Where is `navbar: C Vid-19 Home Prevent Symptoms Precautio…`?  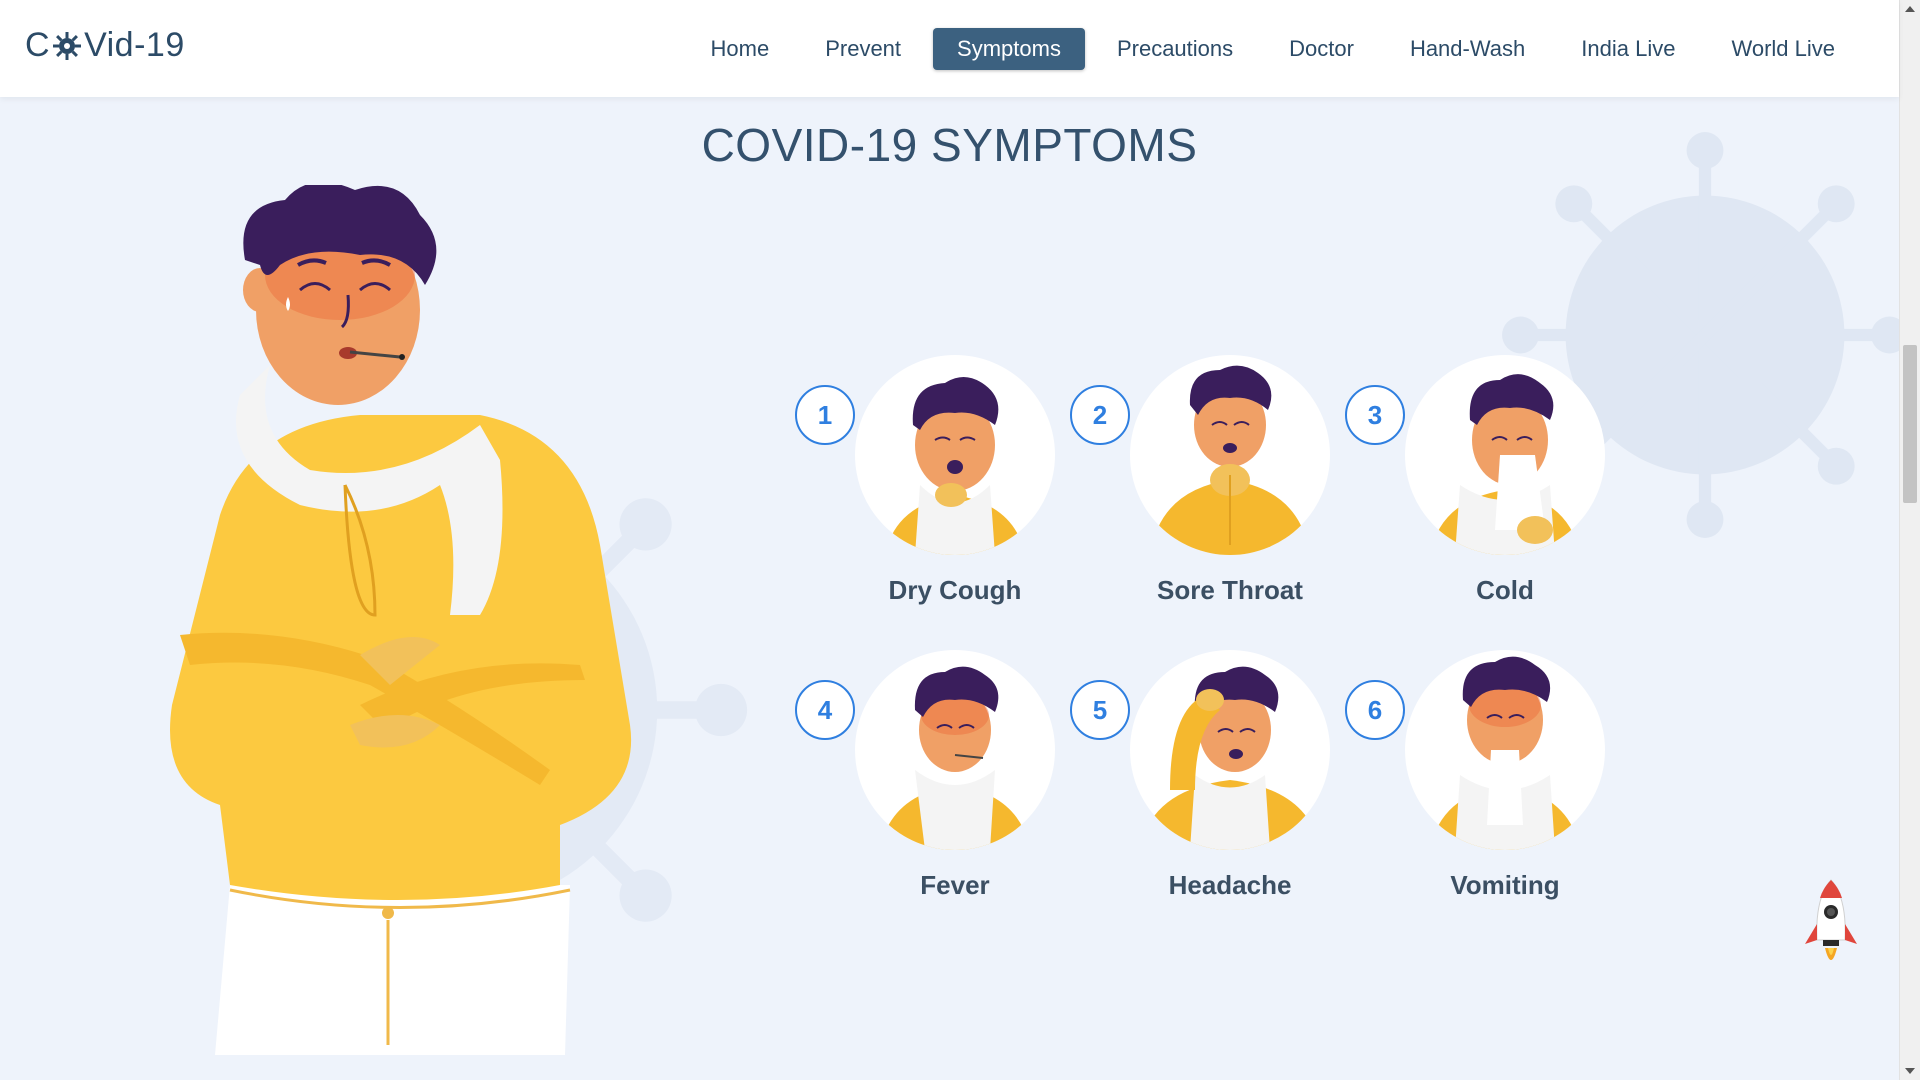 navbar: C Vid-19 Home Prevent Symptoms Precautio… is located at coordinates (949, 48).